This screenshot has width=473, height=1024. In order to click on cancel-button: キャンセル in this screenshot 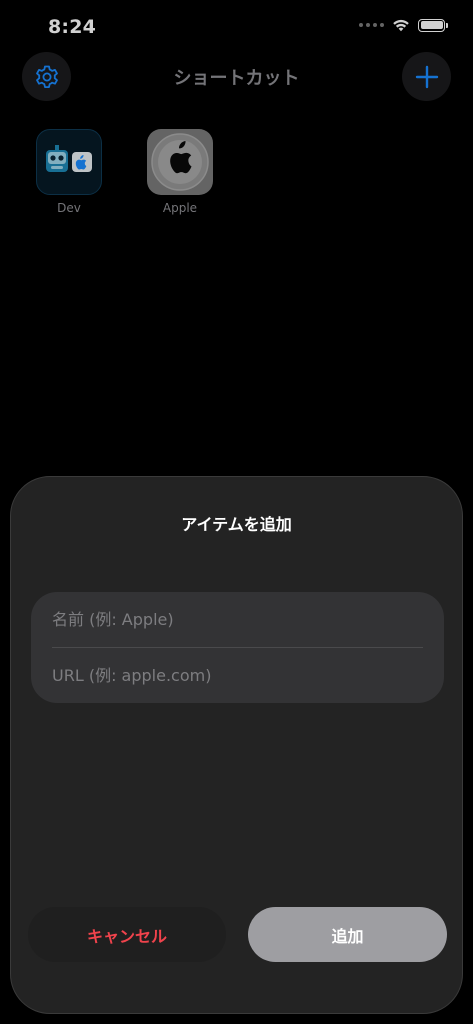, I will do `click(127, 934)`.